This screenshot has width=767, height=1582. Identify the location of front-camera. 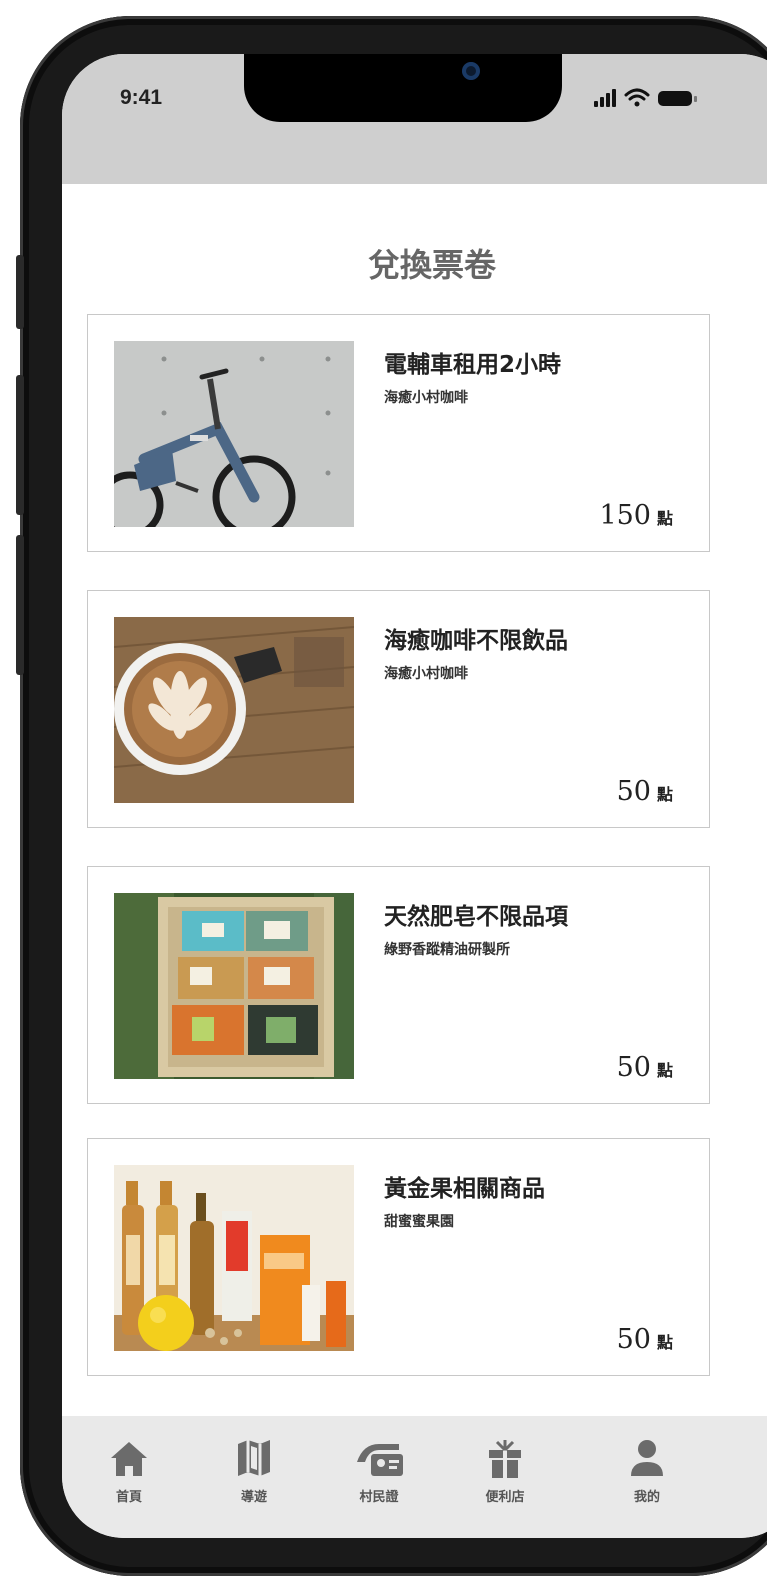
(471, 71).